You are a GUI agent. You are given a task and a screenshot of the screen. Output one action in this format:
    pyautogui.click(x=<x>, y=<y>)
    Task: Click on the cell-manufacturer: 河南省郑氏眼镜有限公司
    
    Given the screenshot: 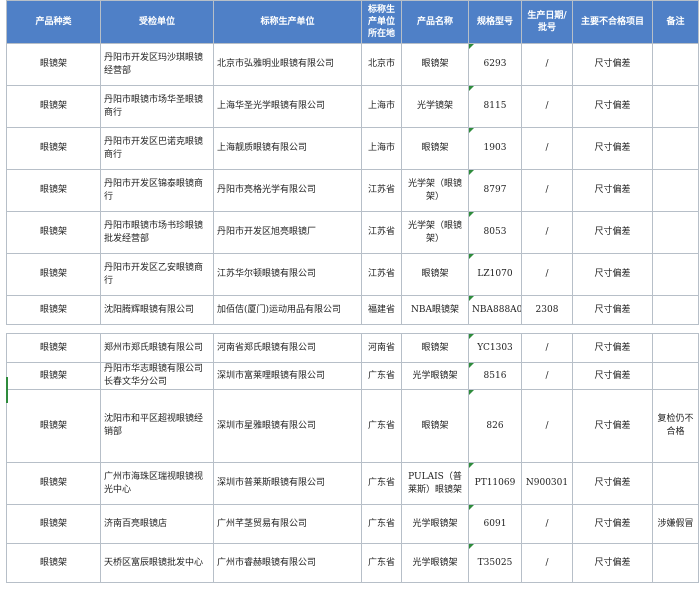 What is the action you would take?
    pyautogui.click(x=287, y=348)
    